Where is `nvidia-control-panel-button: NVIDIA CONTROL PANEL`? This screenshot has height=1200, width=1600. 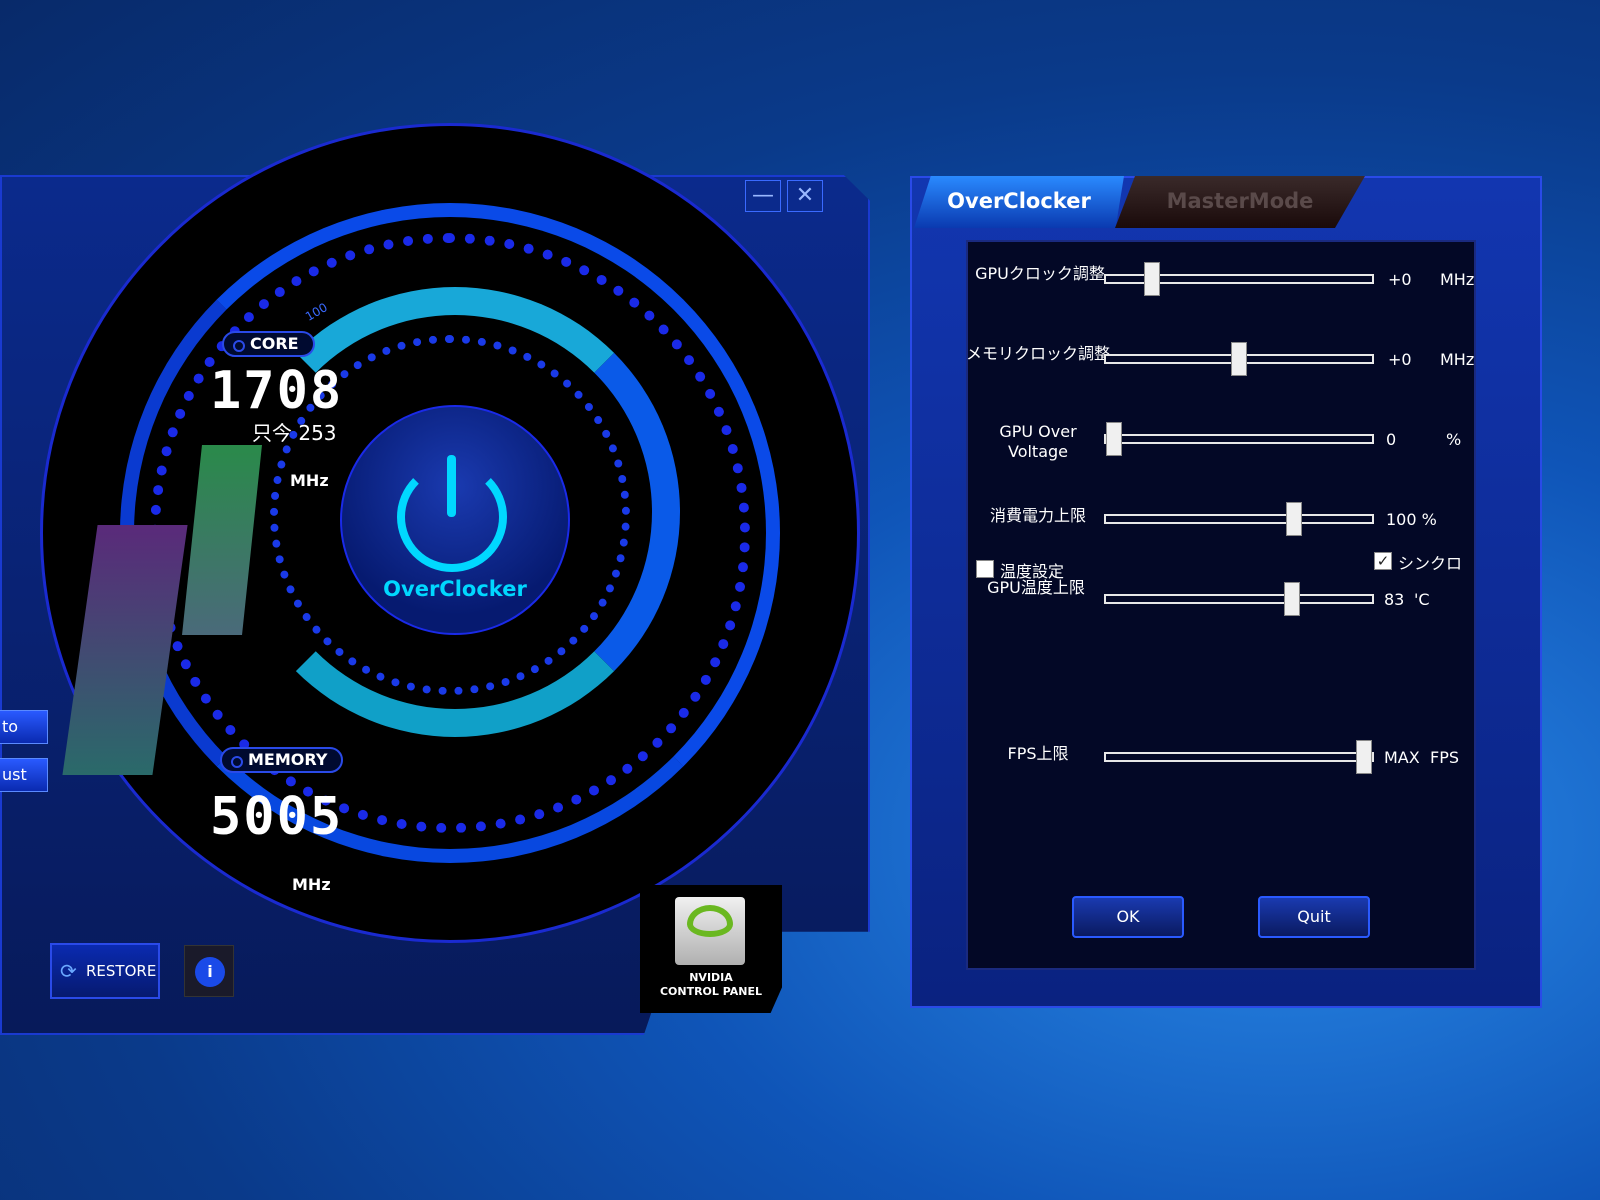 nvidia-control-panel-button: NVIDIA CONTROL PANEL is located at coordinates (711, 949).